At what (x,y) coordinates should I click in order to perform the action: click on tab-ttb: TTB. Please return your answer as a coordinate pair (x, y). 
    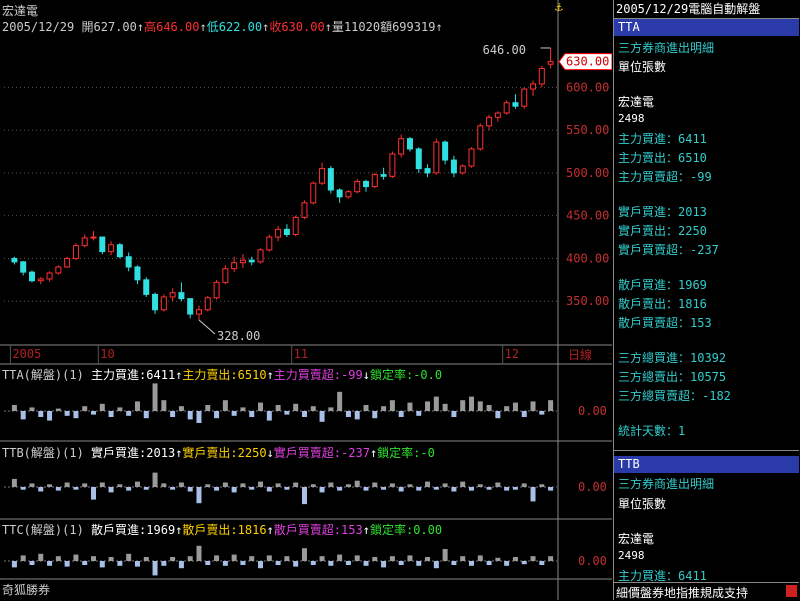
    Looking at the image, I should click on (706, 464).